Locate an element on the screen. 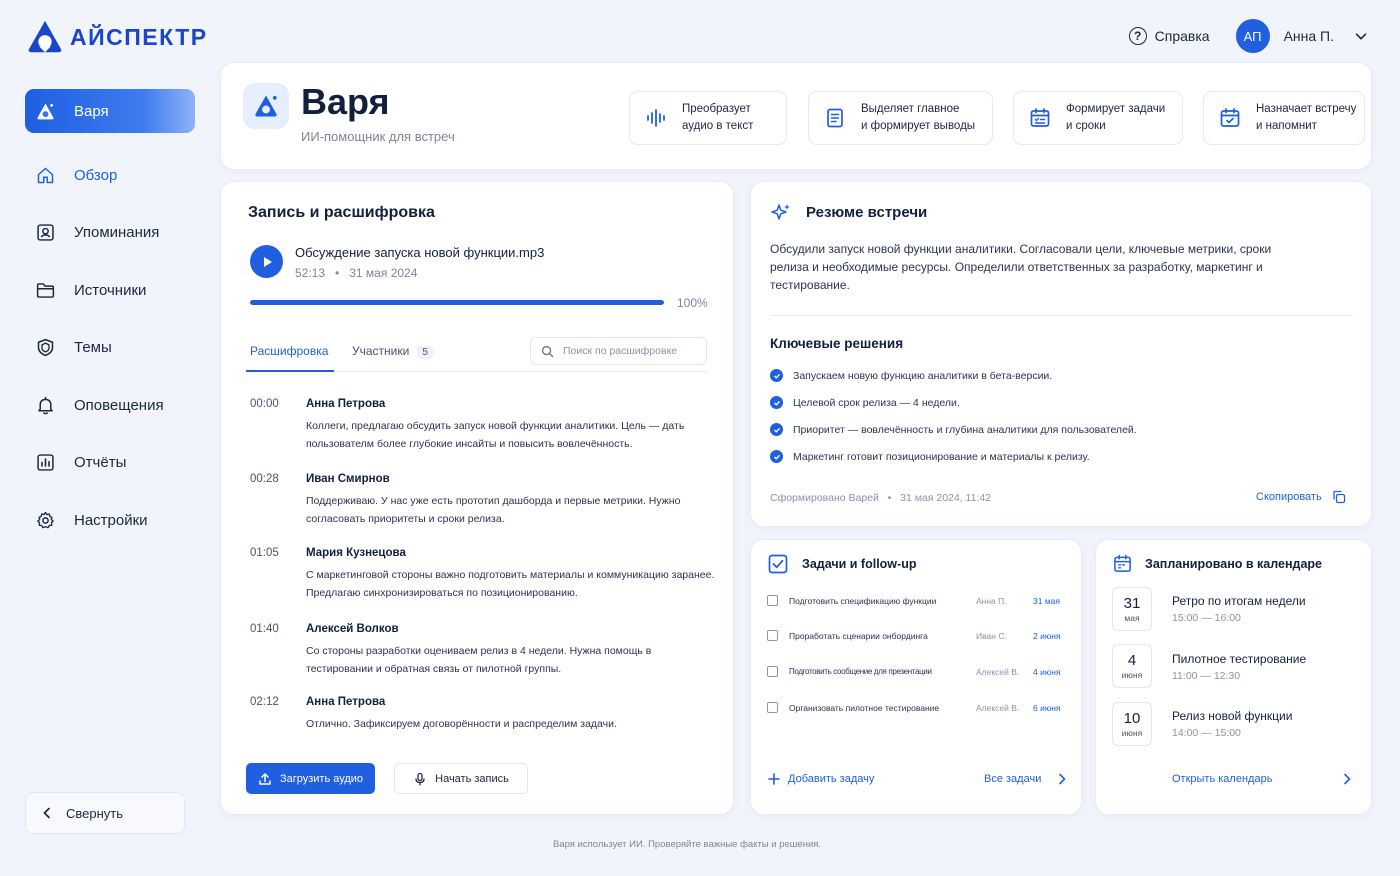 The image size is (1400, 876). brand-logo: АЙСПЕКТР is located at coordinates (117, 37).